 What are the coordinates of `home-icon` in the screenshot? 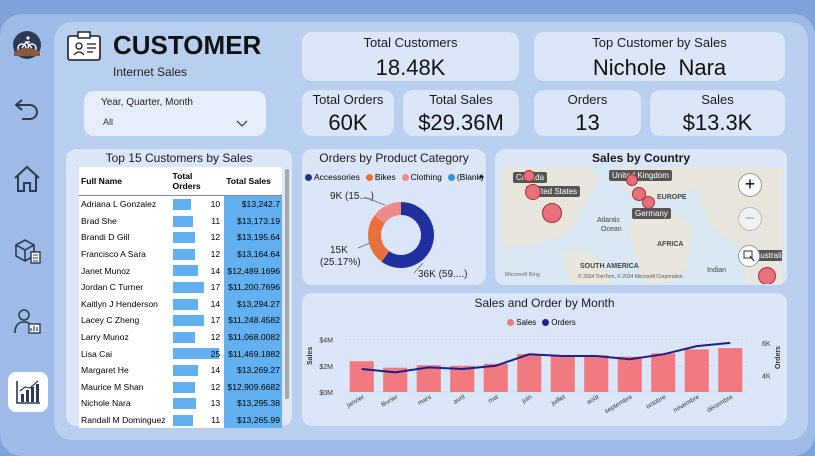 It's located at (27, 179).